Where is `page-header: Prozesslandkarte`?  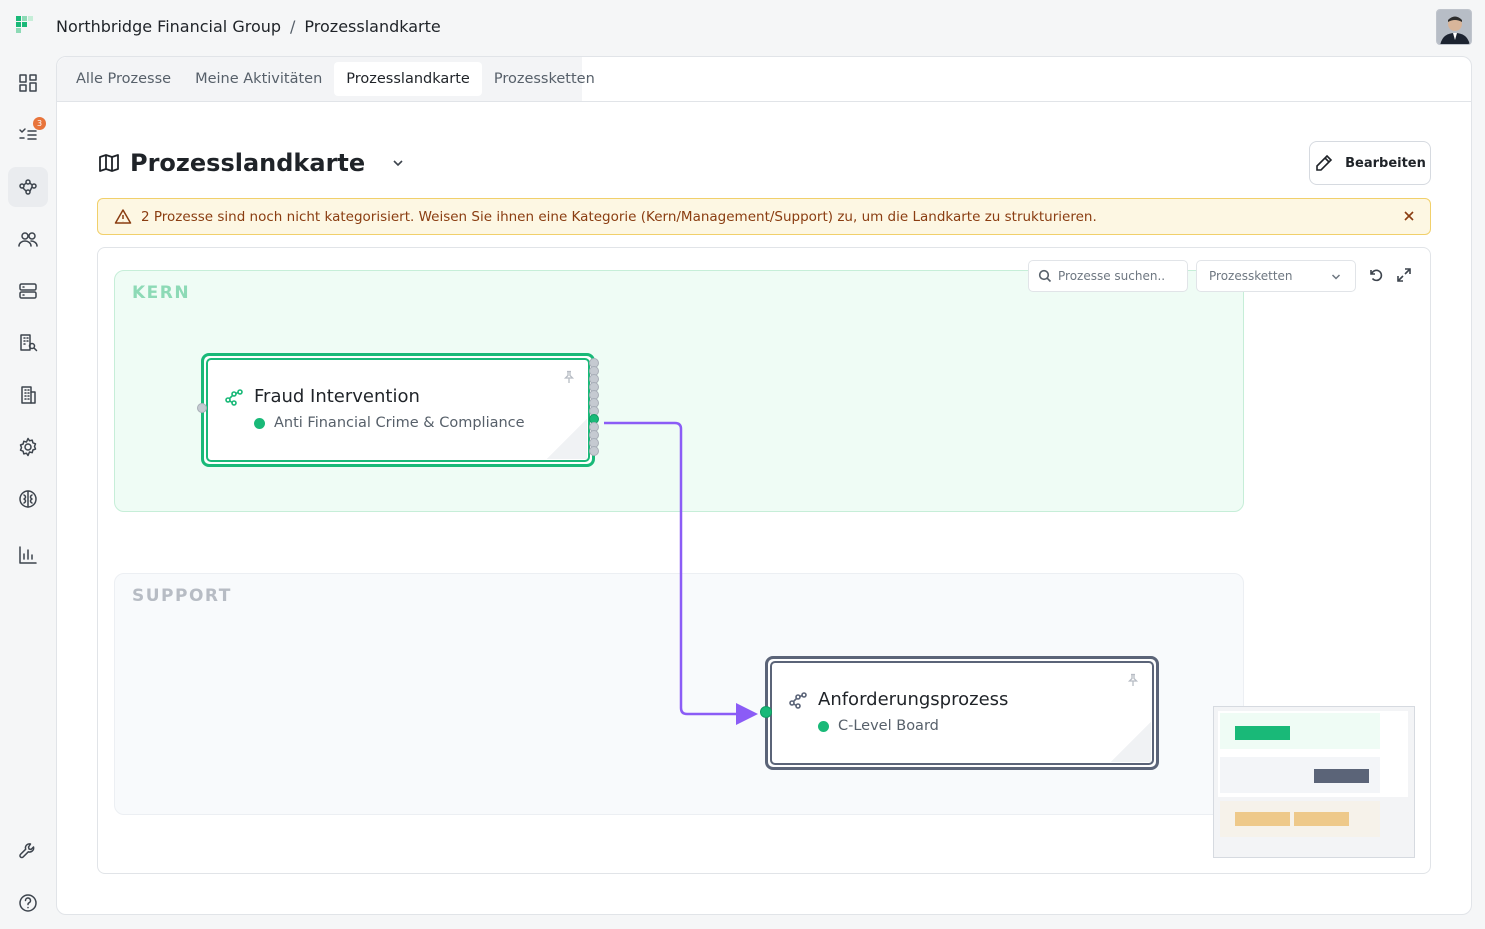
page-header: Prozesslandkarte is located at coordinates (251, 163).